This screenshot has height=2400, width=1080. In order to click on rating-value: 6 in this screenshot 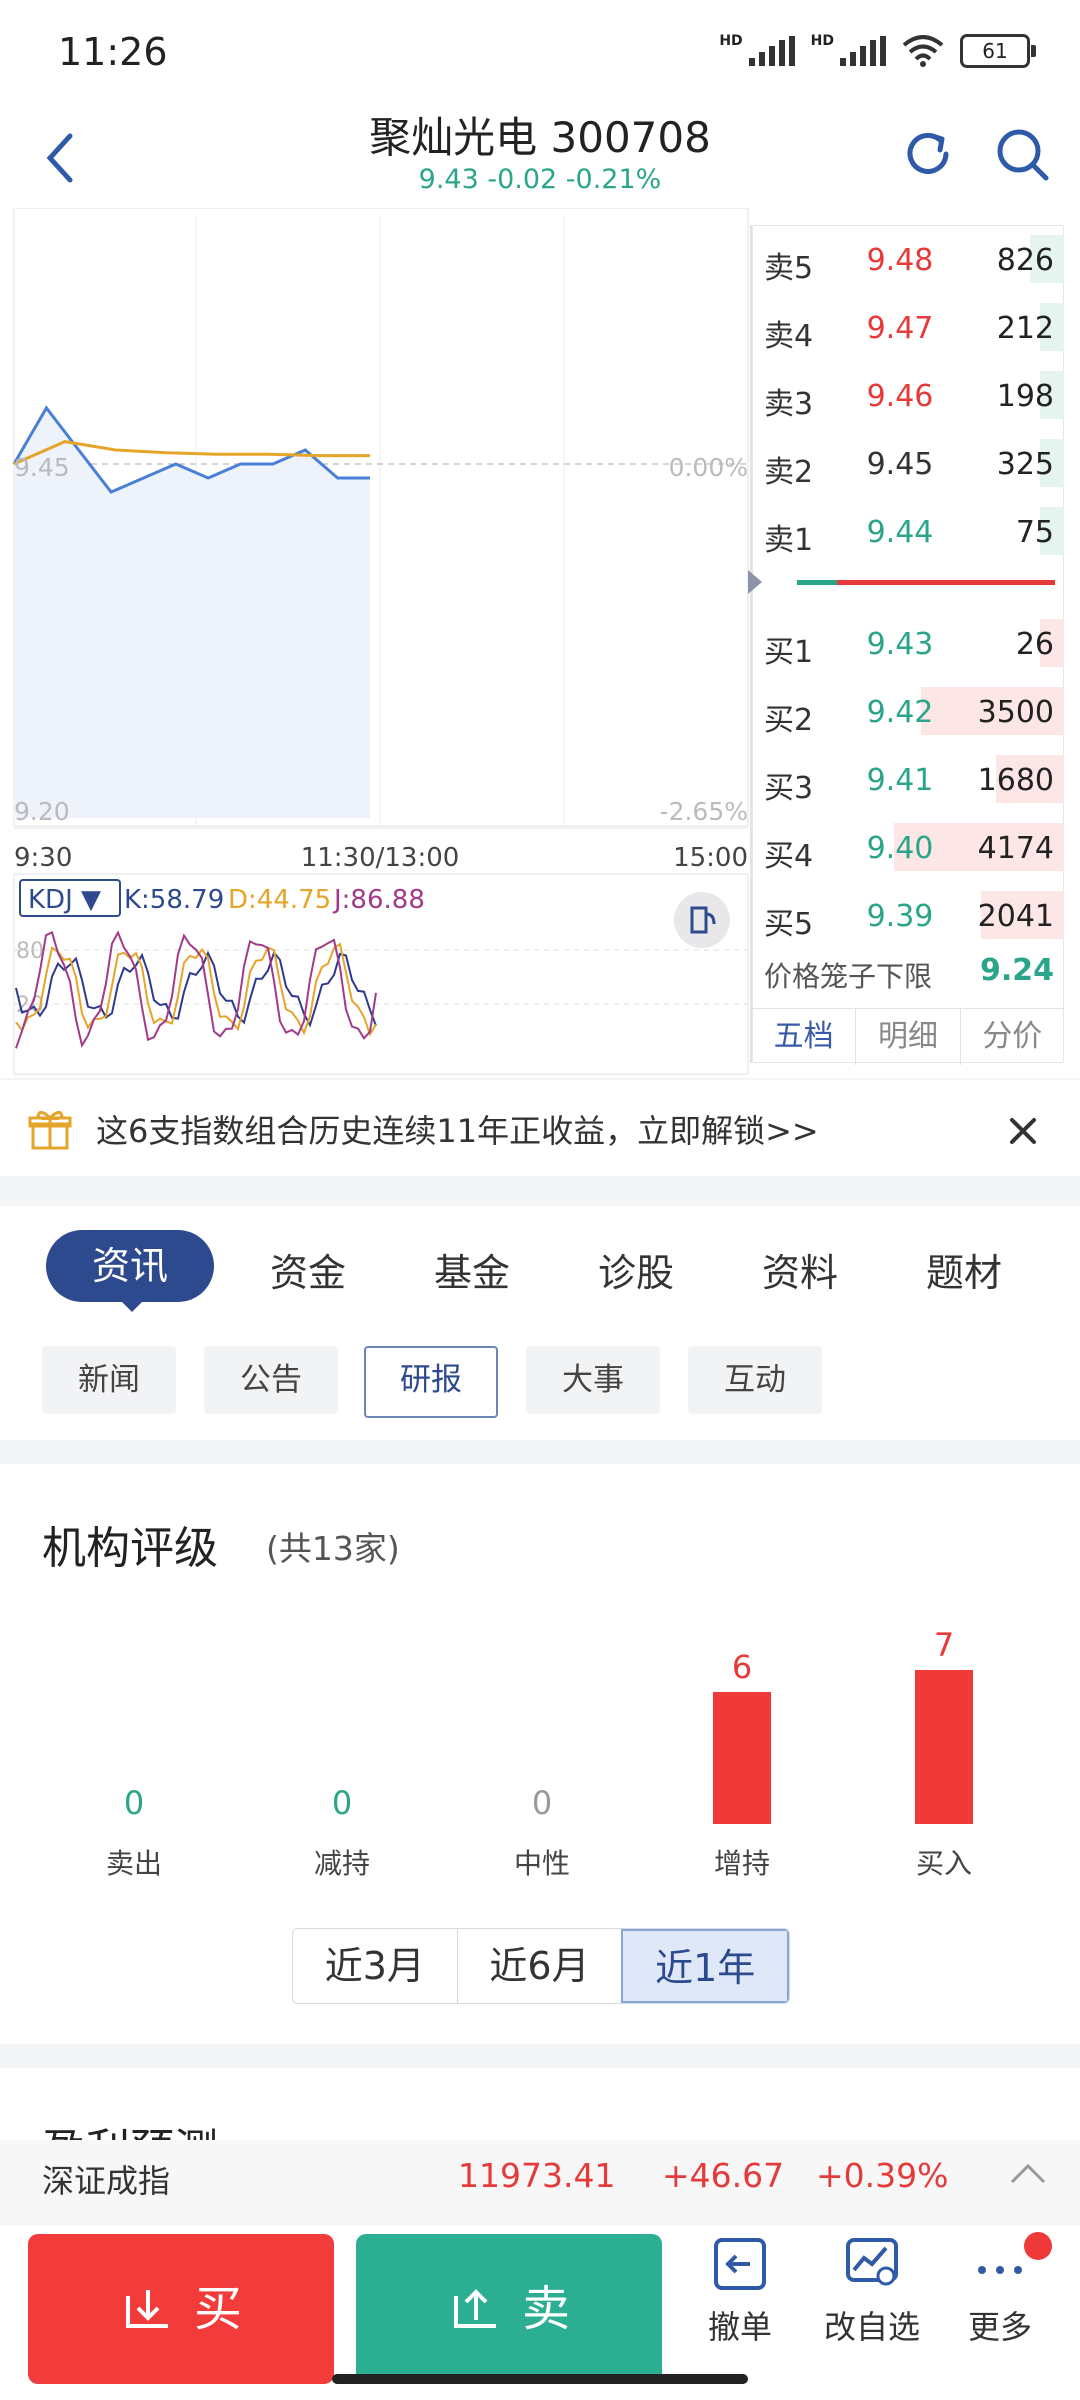, I will do `click(742, 1667)`.